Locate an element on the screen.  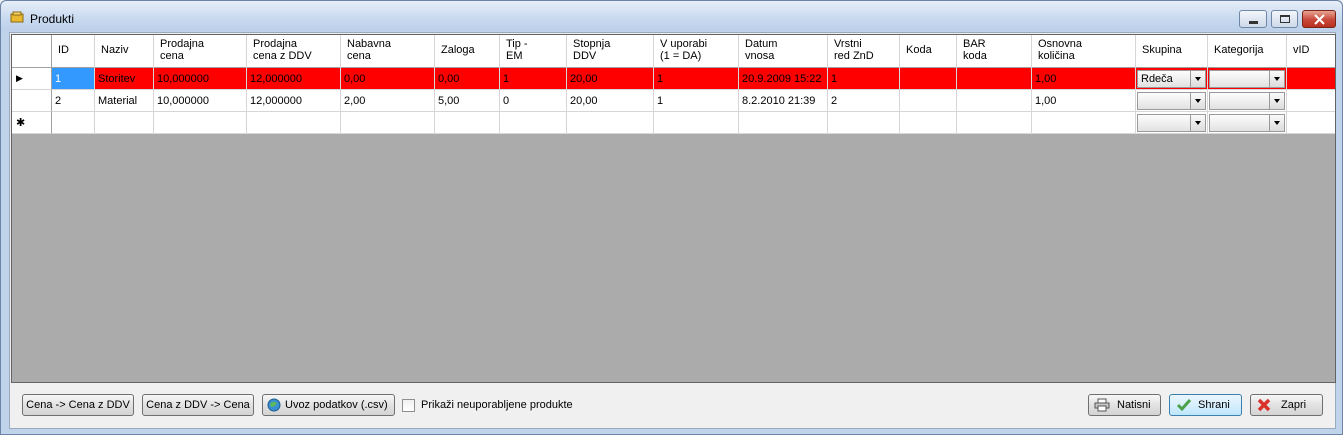
cell-vrstni-red: 1 is located at coordinates (864, 79).